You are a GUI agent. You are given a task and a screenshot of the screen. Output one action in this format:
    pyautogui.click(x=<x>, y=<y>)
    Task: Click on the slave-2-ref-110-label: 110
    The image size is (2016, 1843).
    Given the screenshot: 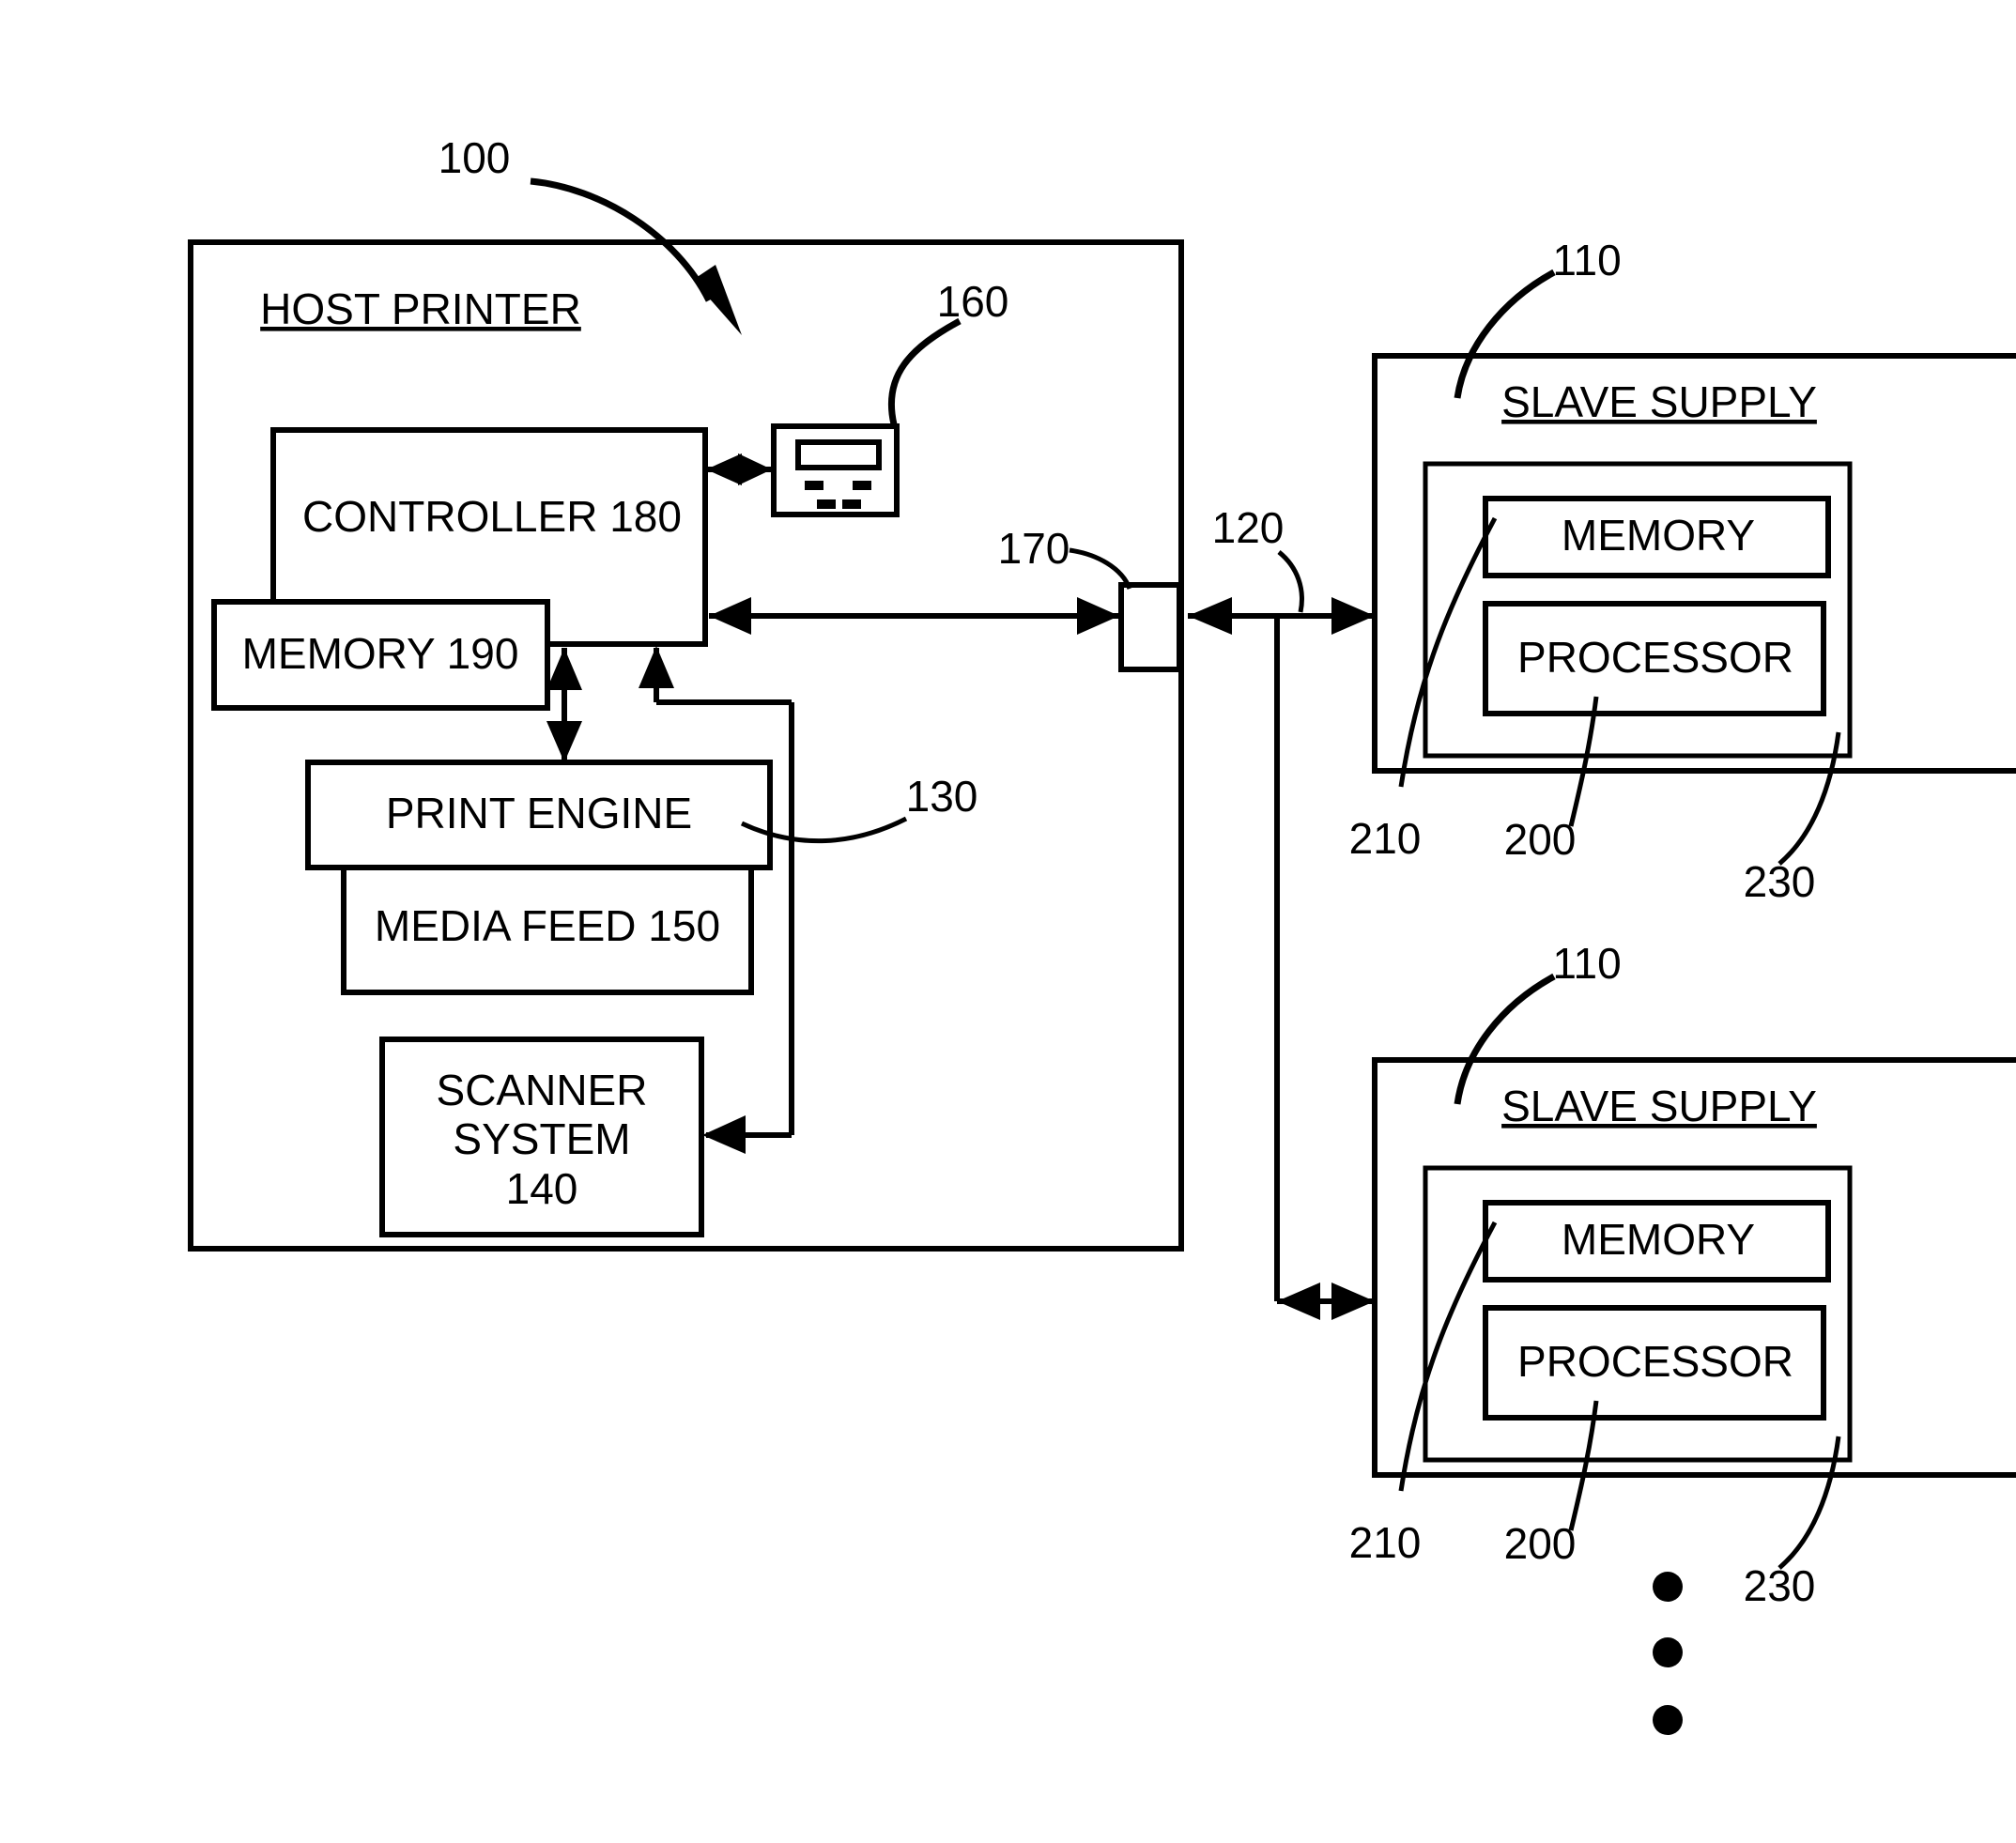 What is the action you would take?
    pyautogui.click(x=1587, y=963)
    